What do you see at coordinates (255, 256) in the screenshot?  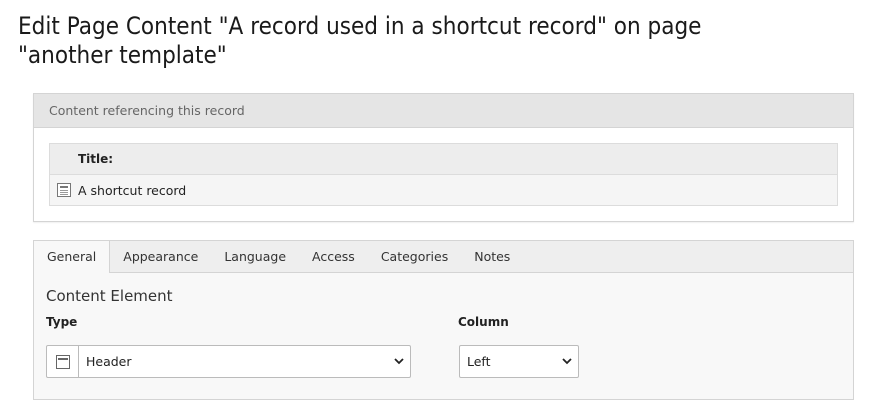 I see `tab-language: Language` at bounding box center [255, 256].